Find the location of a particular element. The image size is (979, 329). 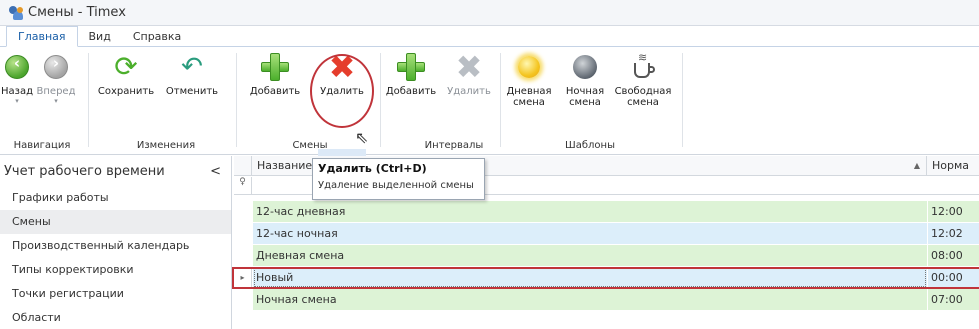

table-row: Дневная смена 08:00 is located at coordinates (606, 255).